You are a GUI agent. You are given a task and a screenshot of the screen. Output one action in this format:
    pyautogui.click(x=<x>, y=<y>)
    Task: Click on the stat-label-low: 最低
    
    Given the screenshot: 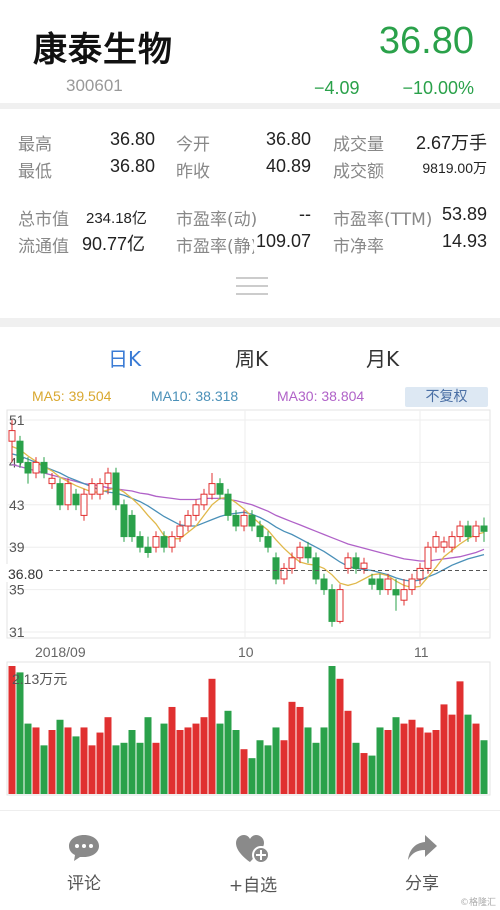 What is the action you would take?
    pyautogui.click(x=35, y=172)
    